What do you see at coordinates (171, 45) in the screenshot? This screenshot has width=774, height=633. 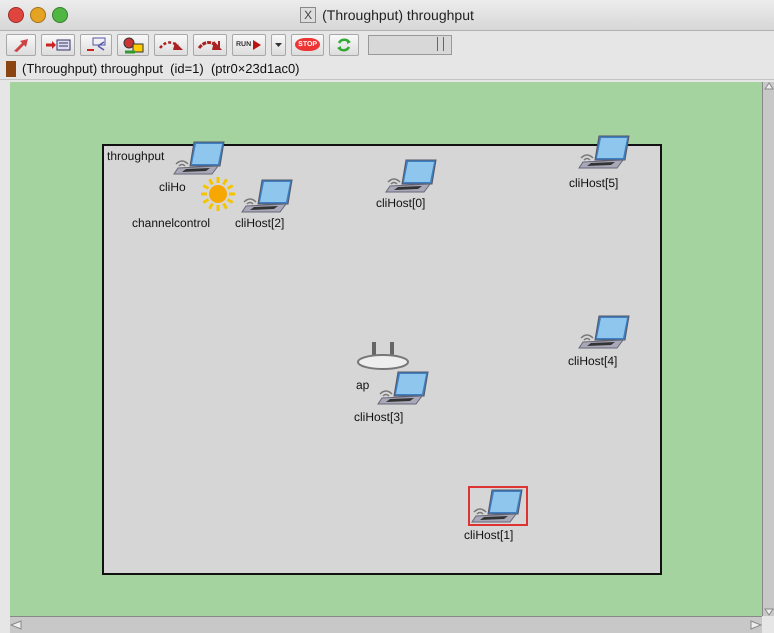 I see `step-button` at bounding box center [171, 45].